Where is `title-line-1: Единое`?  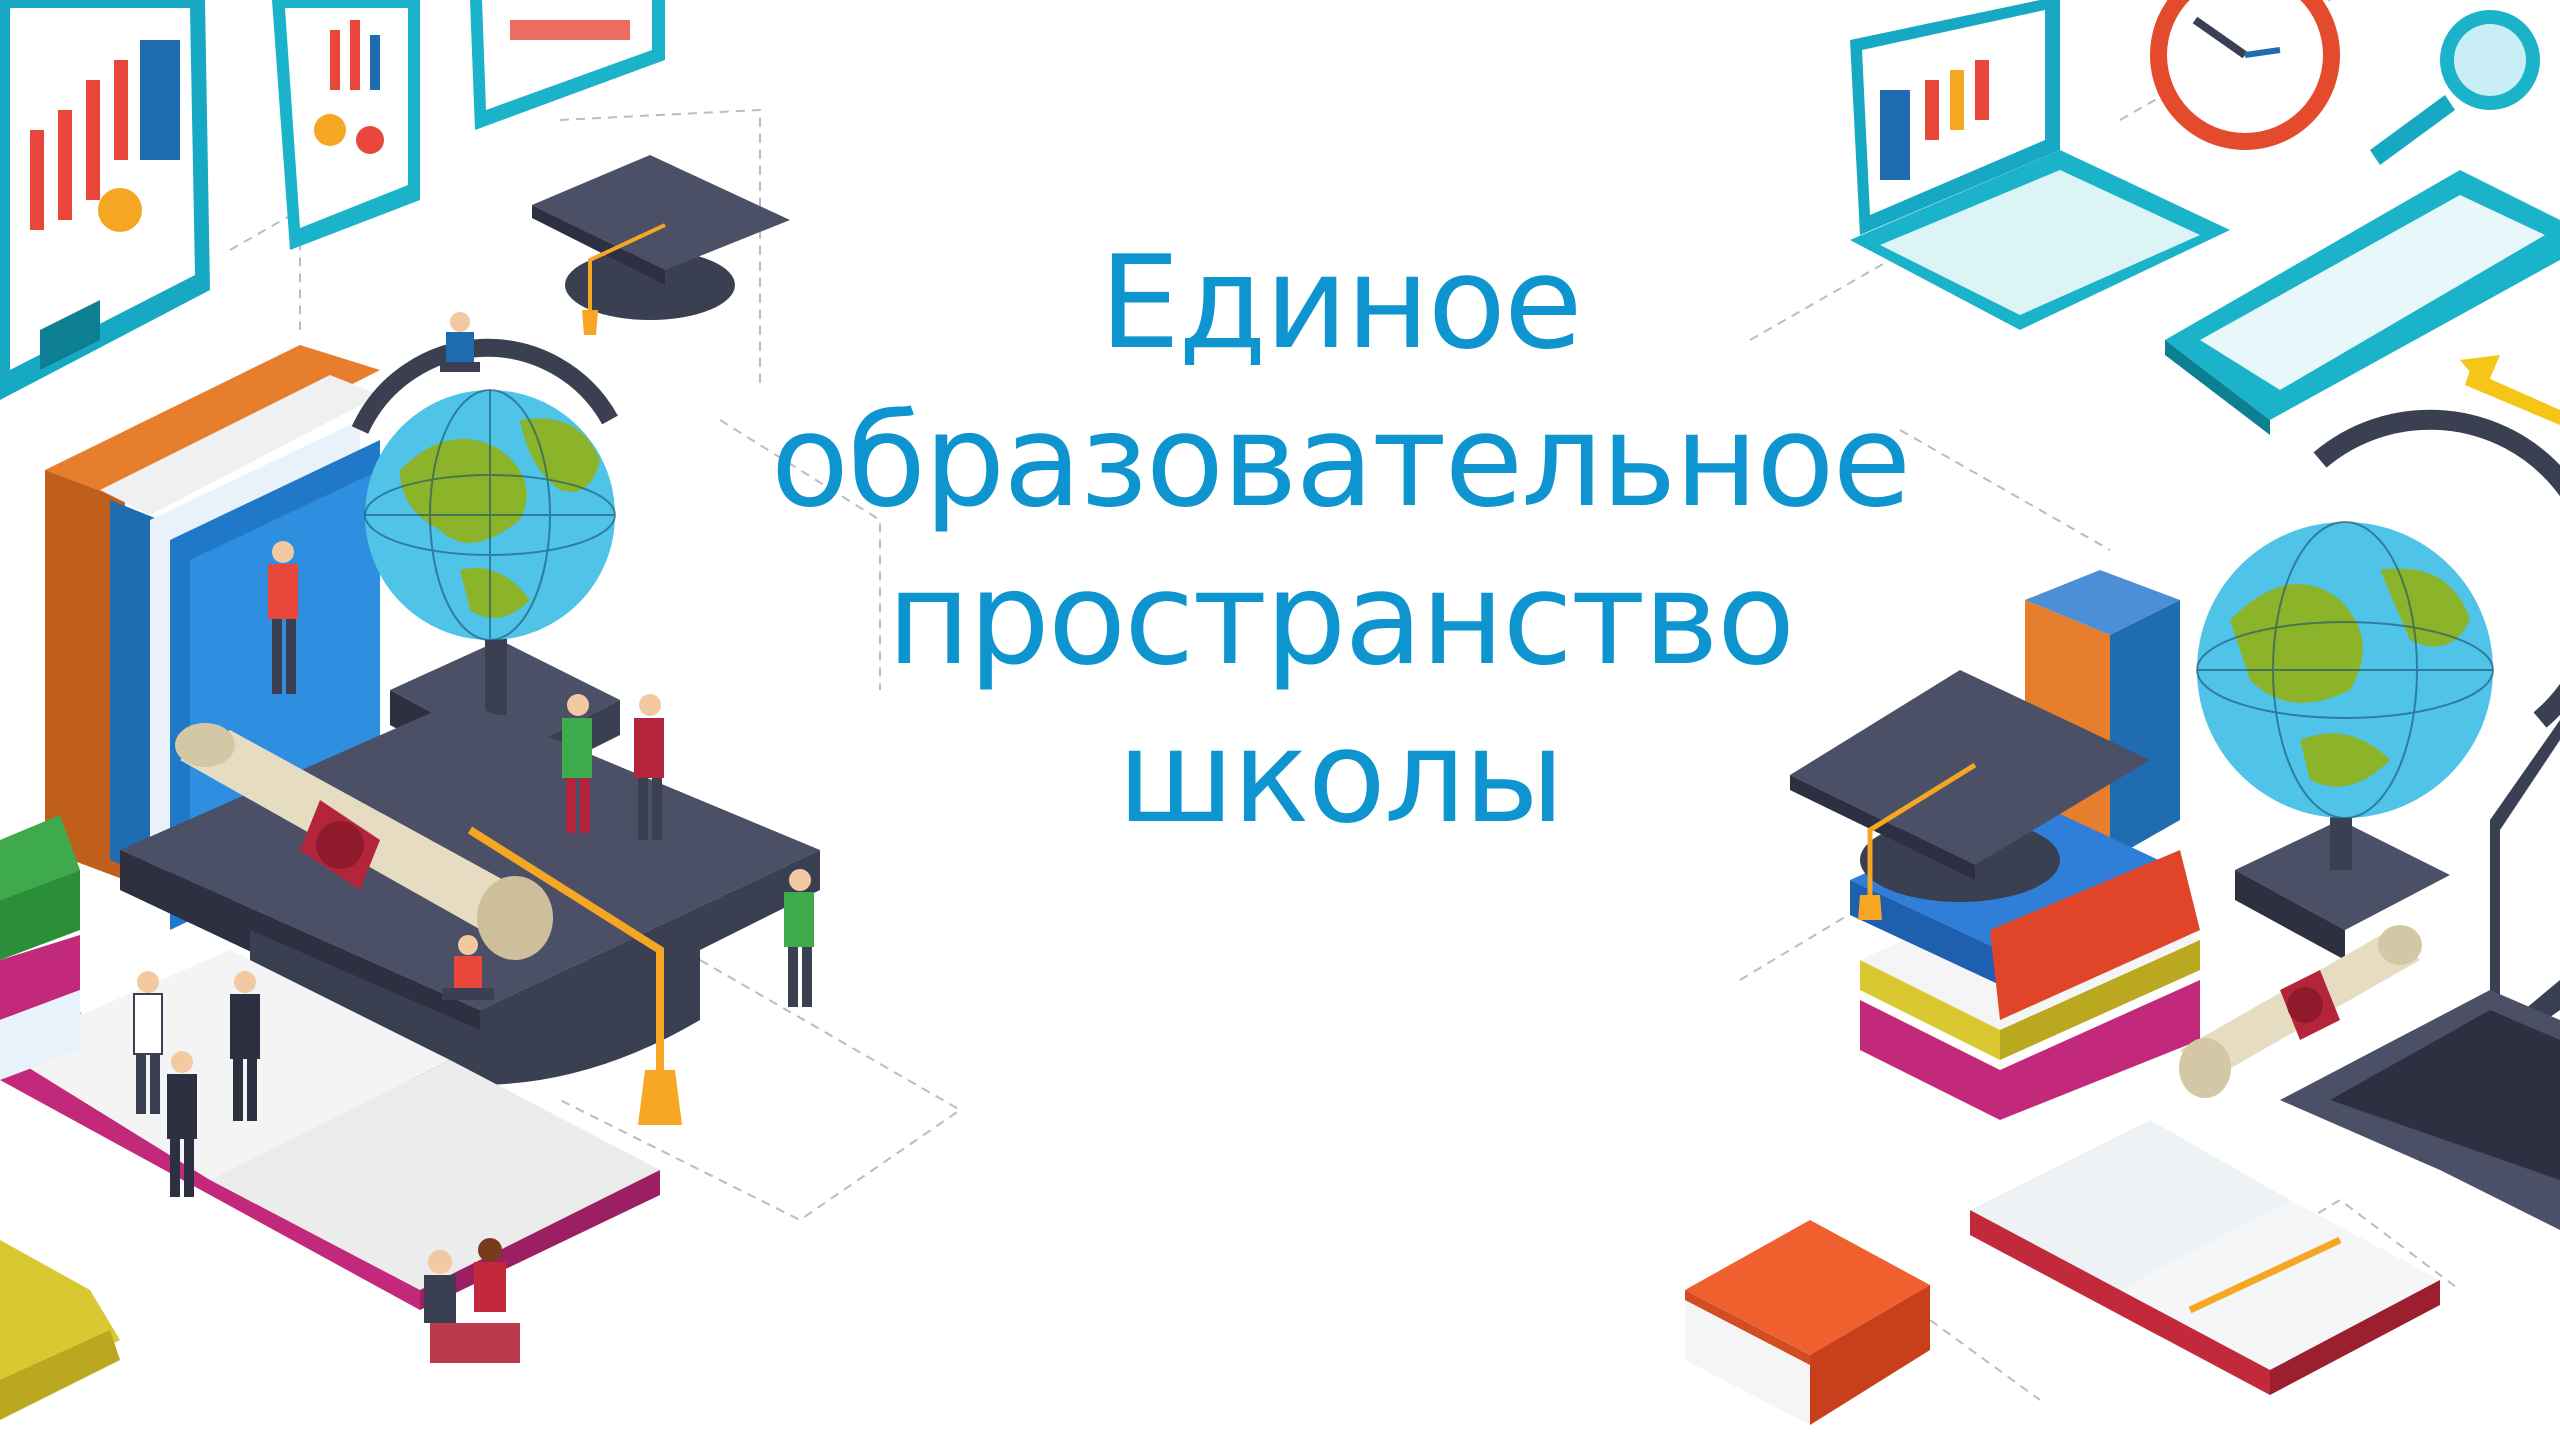 title-line-1: Единое is located at coordinates (1340, 303).